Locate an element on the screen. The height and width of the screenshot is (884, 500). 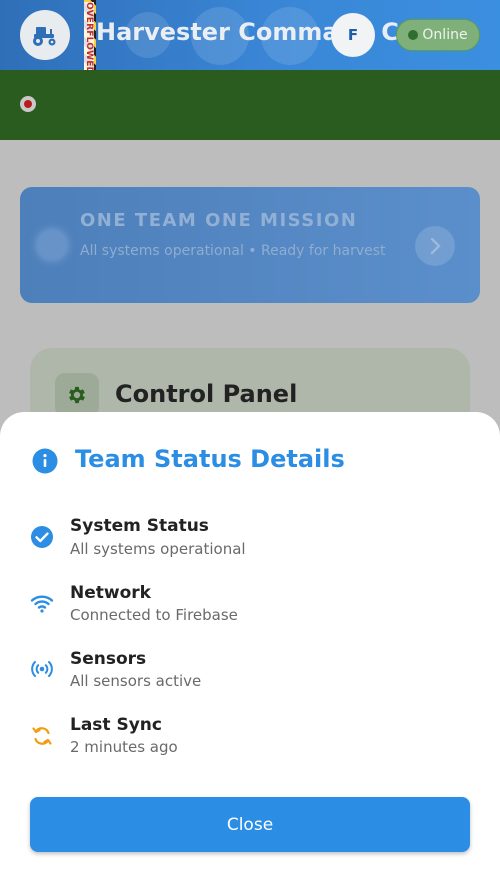
info-icon is located at coordinates (45, 461).